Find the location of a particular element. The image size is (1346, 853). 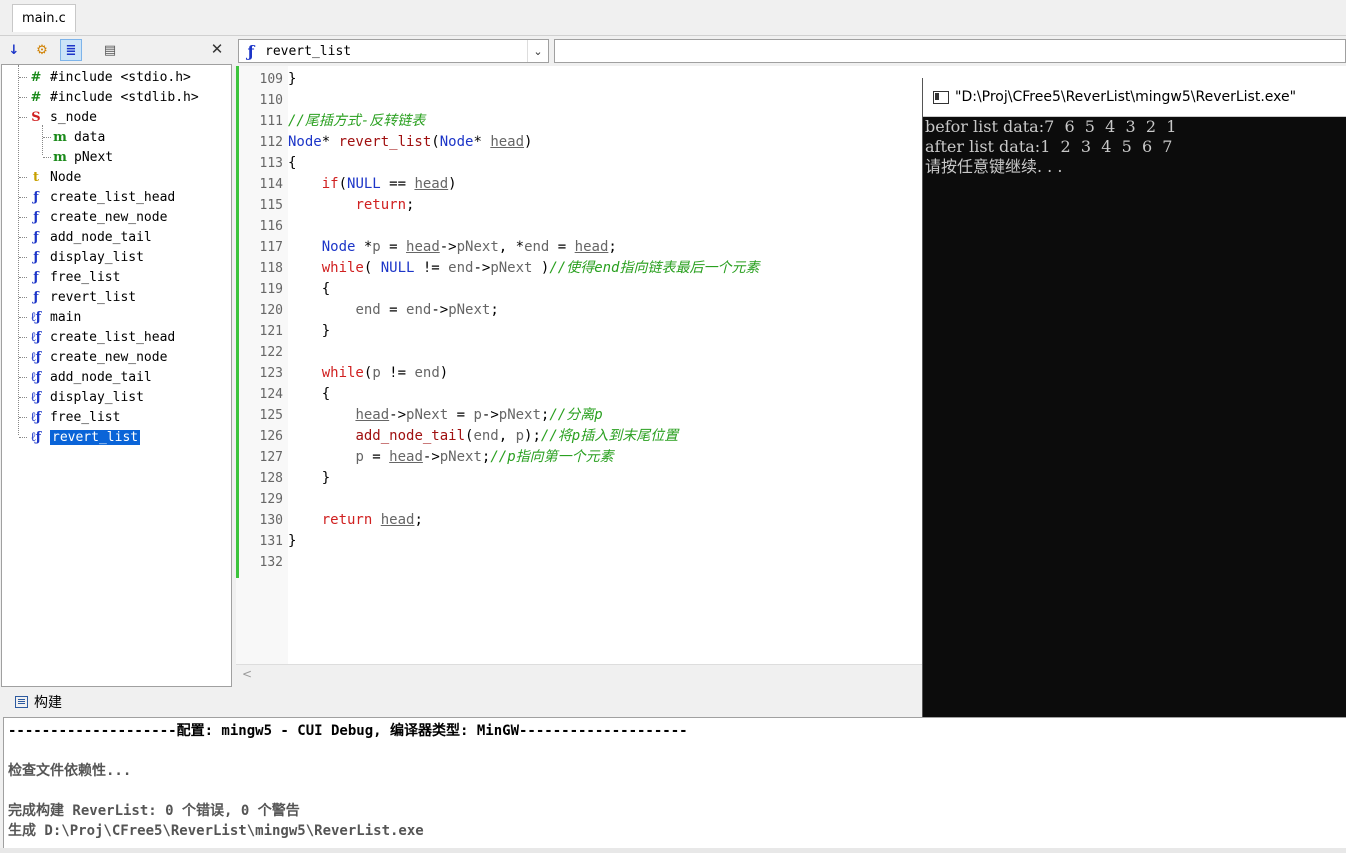

tree-item-node: t Node is located at coordinates (54, 177).